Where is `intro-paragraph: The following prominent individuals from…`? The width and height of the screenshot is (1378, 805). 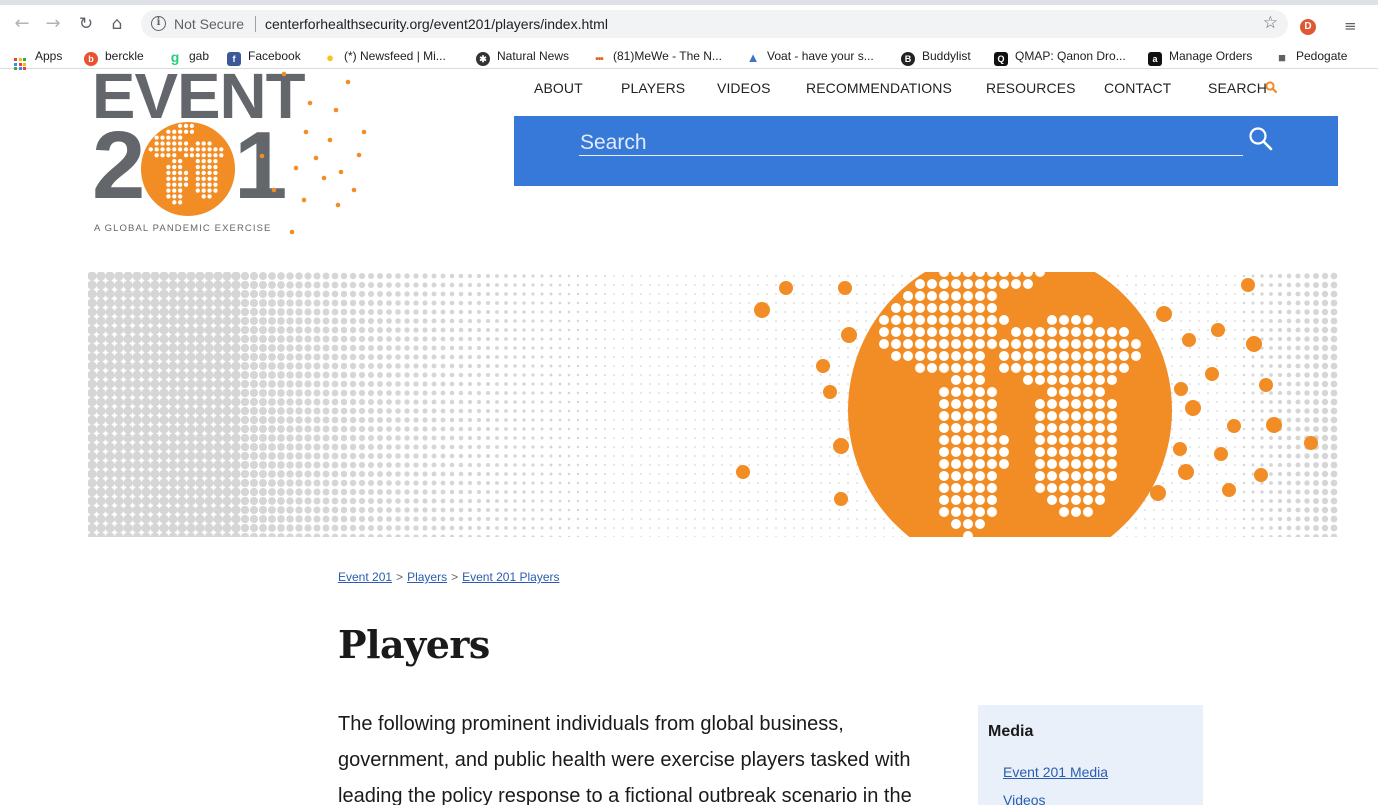
intro-paragraph: The following prominent individuals from… is located at coordinates (625, 759).